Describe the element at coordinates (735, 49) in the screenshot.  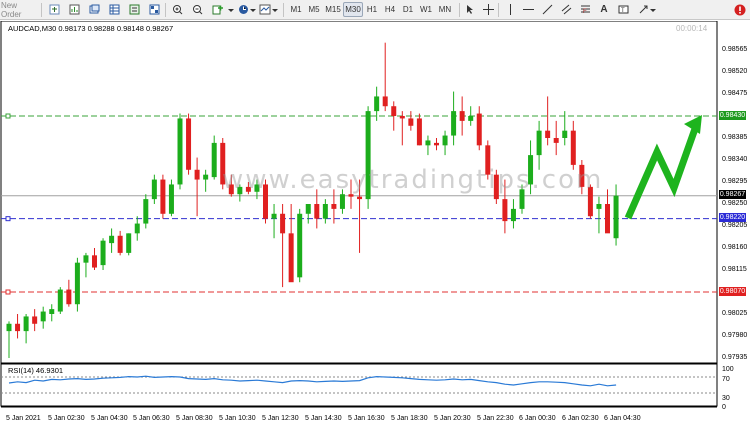
I see `price-label: 0.98565` at that location.